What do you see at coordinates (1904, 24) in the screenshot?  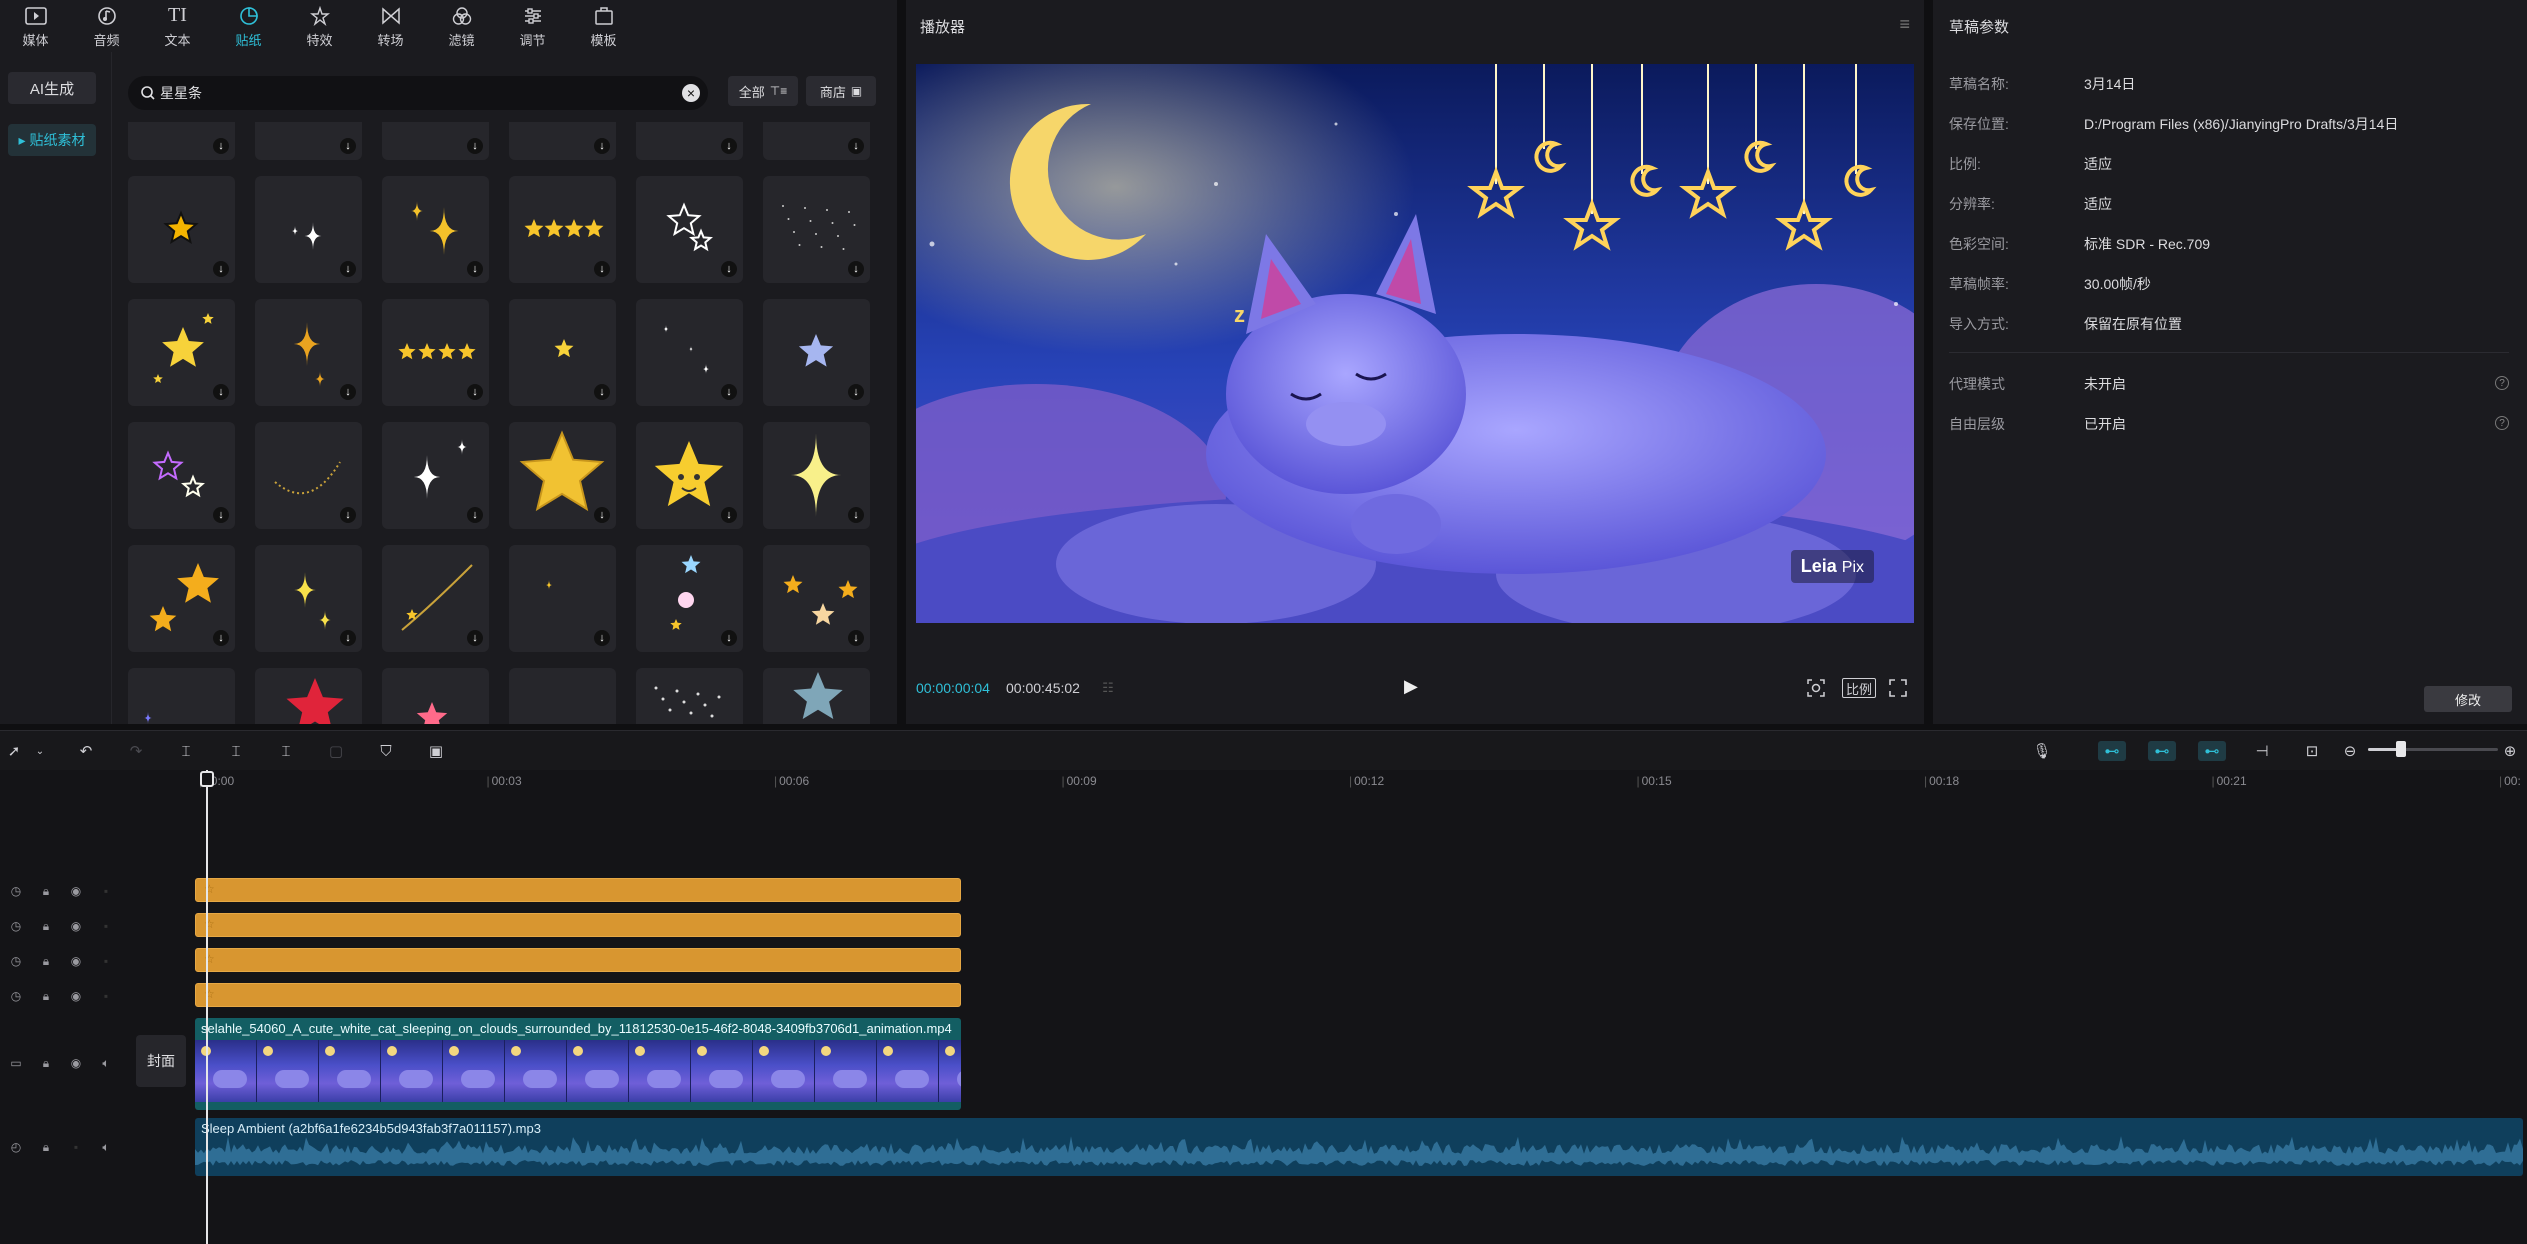 I see `menu-icon: ≡` at bounding box center [1904, 24].